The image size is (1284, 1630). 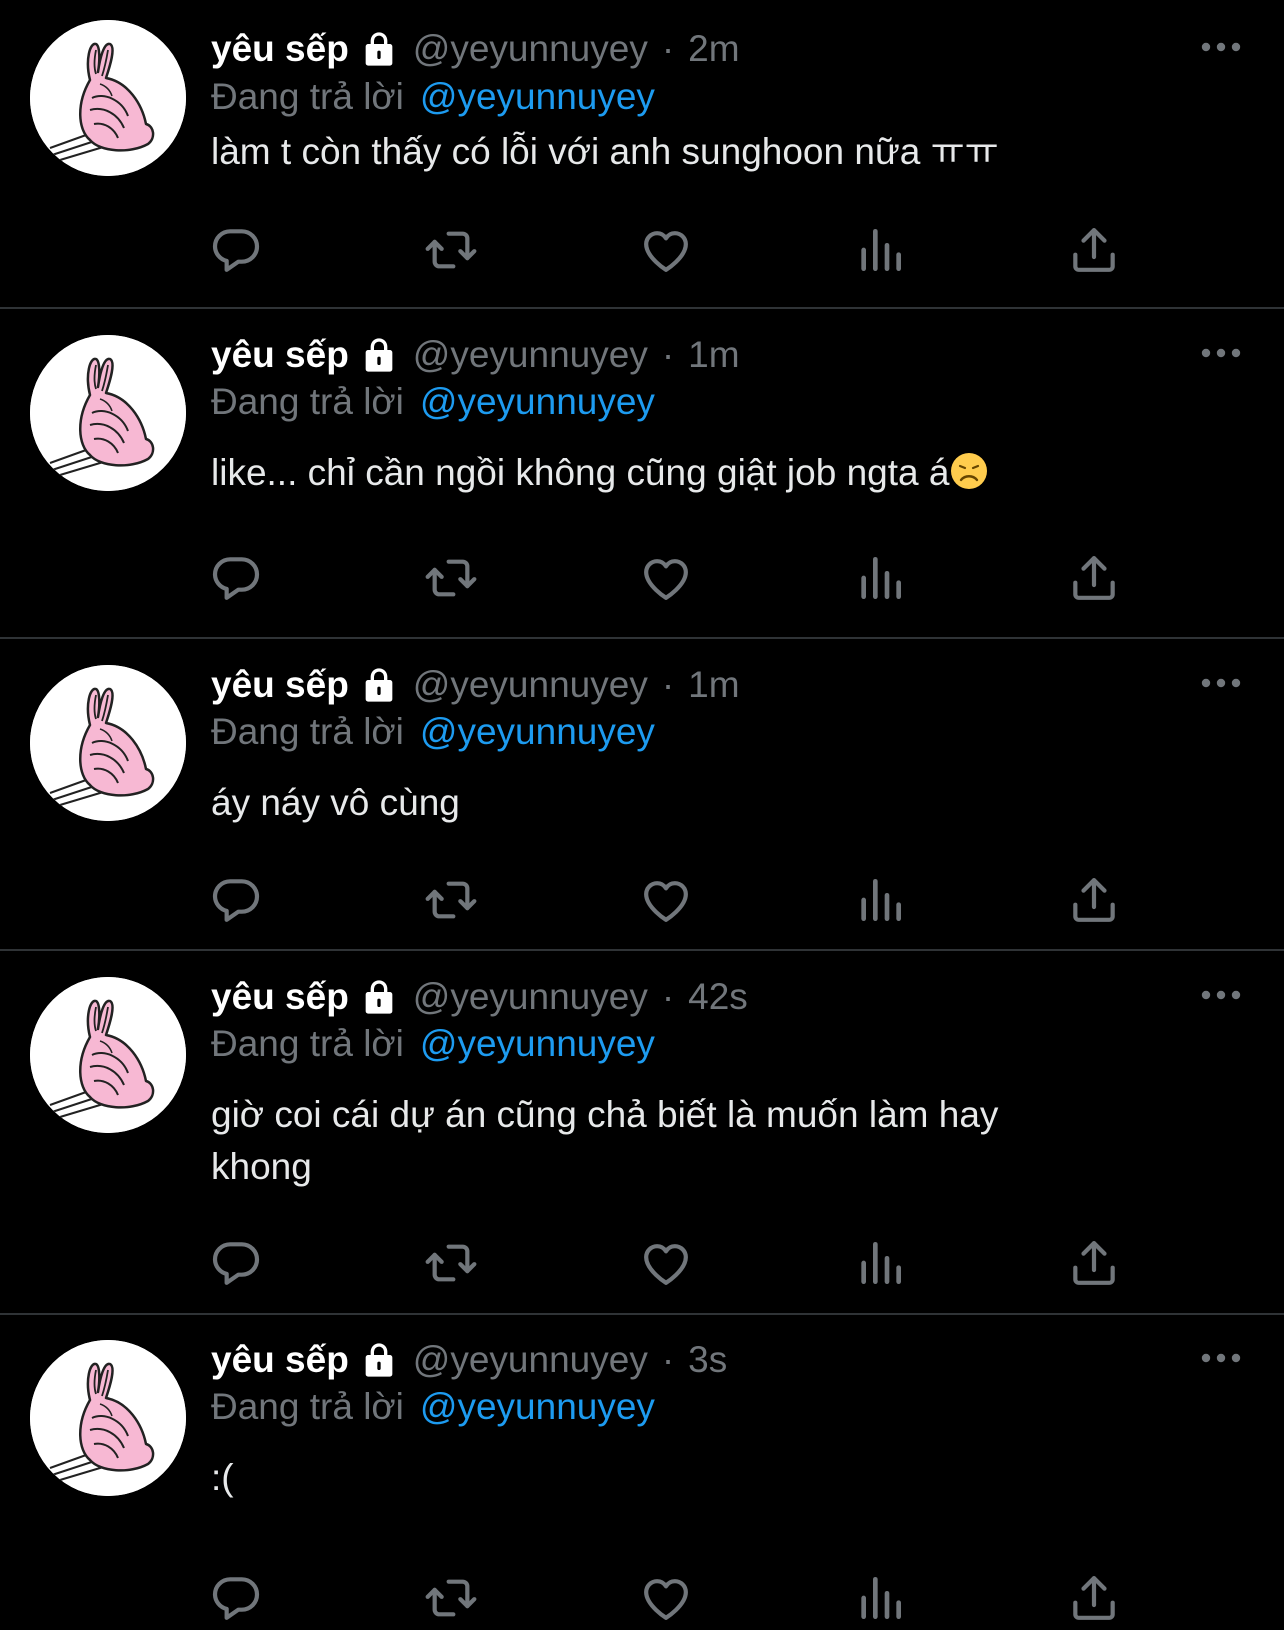 I want to click on tweet-text-content: :(, so click(x=222, y=1477).